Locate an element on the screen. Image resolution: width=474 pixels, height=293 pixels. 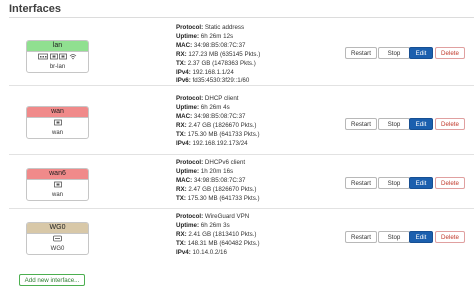
tunnel-icon is located at coordinates (57, 238).